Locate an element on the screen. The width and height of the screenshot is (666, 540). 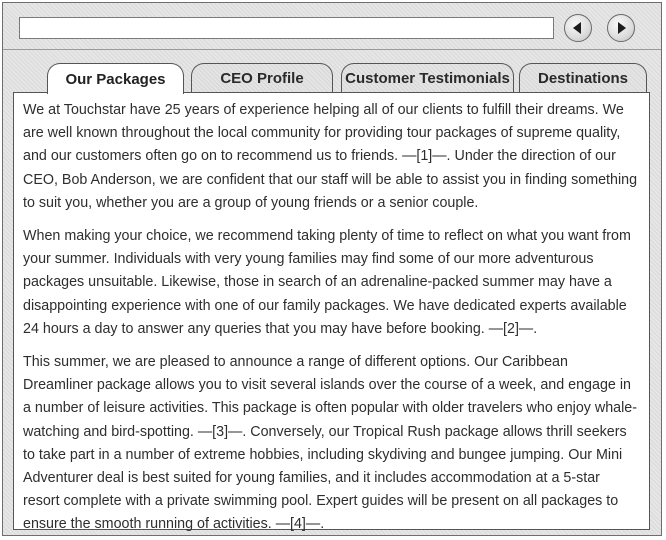
tab-ceo-profile: CEO Profile is located at coordinates (262, 78).